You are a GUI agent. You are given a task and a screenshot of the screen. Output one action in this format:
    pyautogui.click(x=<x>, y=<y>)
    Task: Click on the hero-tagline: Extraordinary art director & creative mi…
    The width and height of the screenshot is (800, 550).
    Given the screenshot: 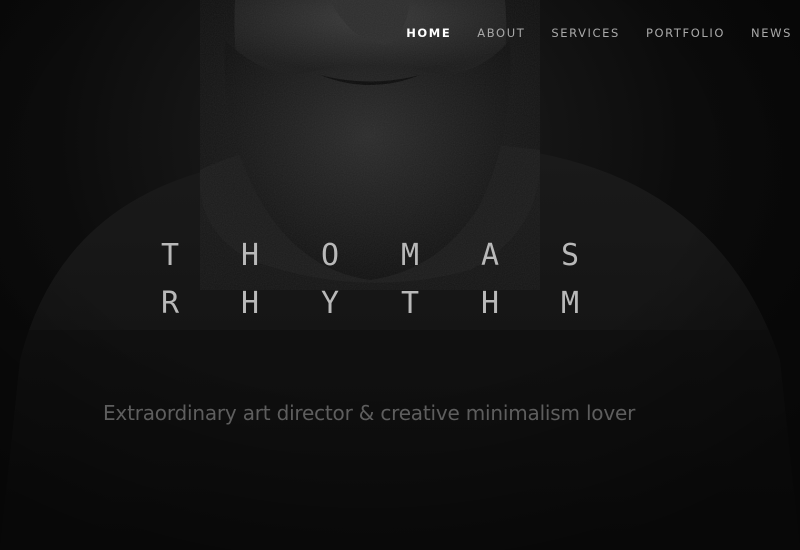 What is the action you would take?
    pyautogui.click(x=369, y=413)
    